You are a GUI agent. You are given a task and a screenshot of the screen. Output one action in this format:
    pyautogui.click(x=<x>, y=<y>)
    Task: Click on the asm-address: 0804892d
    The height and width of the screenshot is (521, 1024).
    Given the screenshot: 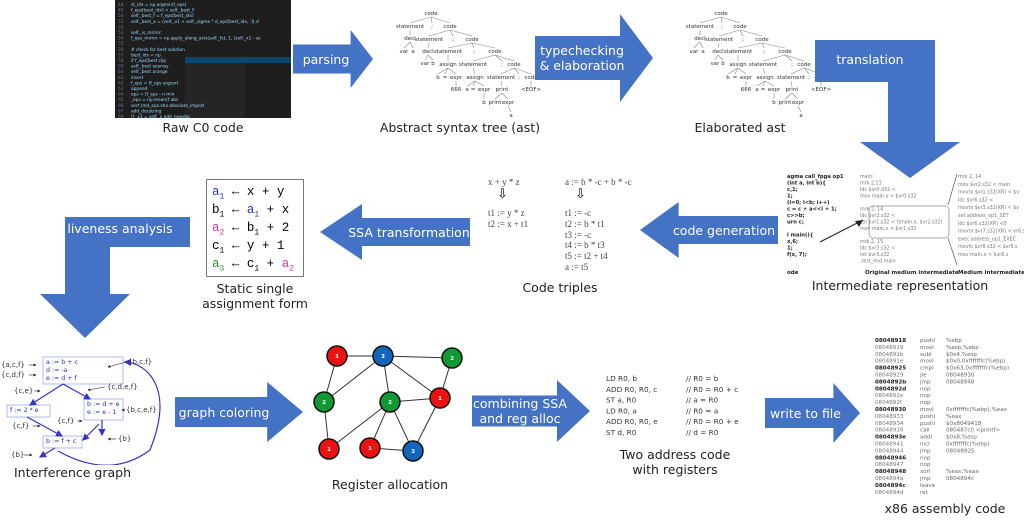 What is the action you would take?
    pyautogui.click(x=890, y=389)
    